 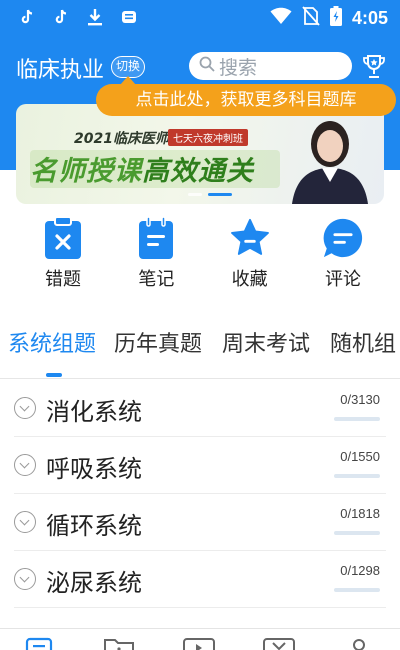 What do you see at coordinates (195, 194) in the screenshot?
I see `pagination-dot` at bounding box center [195, 194].